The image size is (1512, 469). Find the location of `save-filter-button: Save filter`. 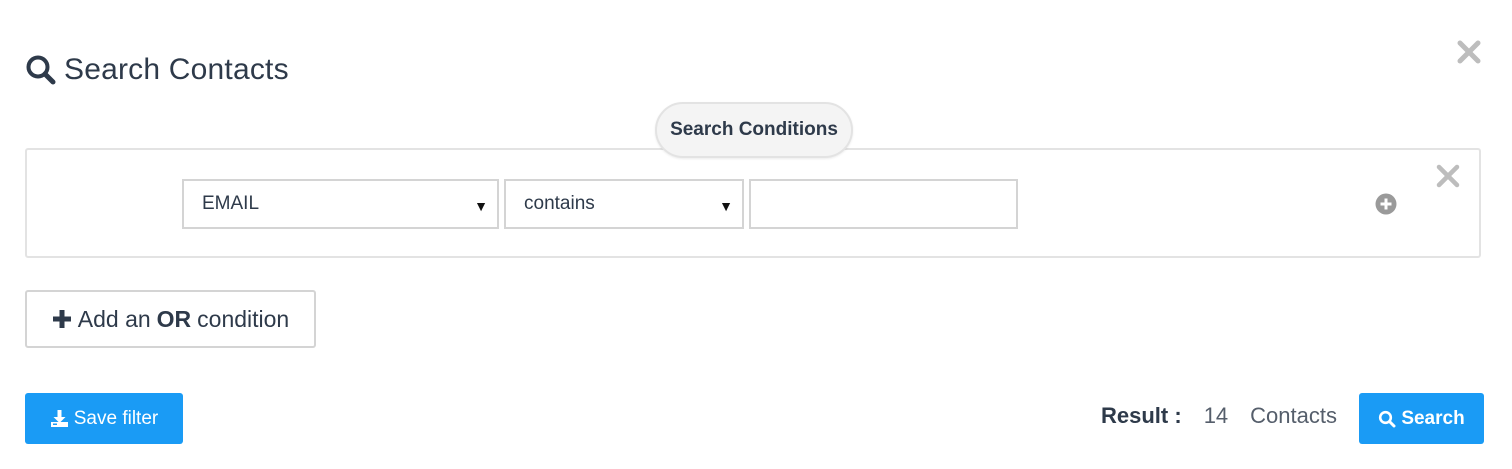

save-filter-button: Save filter is located at coordinates (104, 418).